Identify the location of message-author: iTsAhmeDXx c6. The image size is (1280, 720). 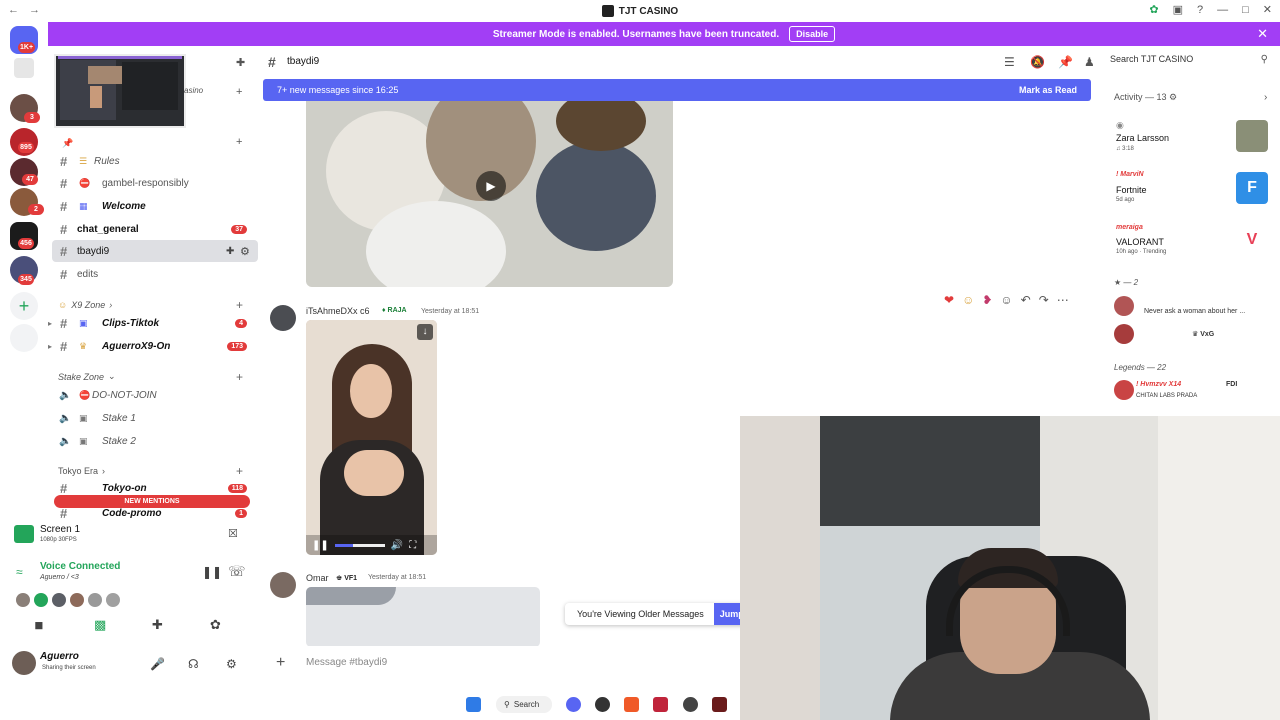
(338, 311).